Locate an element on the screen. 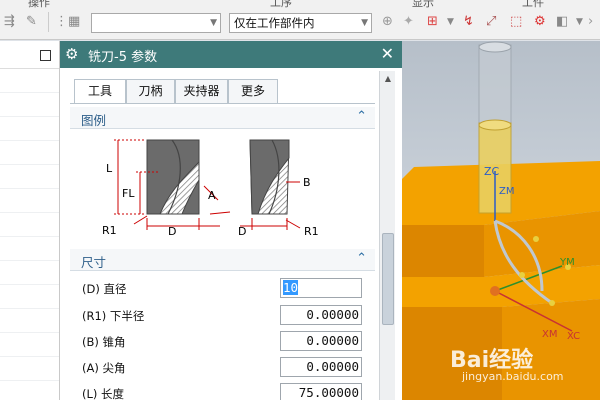 The height and width of the screenshot is (400, 600). label-FL: FL is located at coordinates (128, 193).